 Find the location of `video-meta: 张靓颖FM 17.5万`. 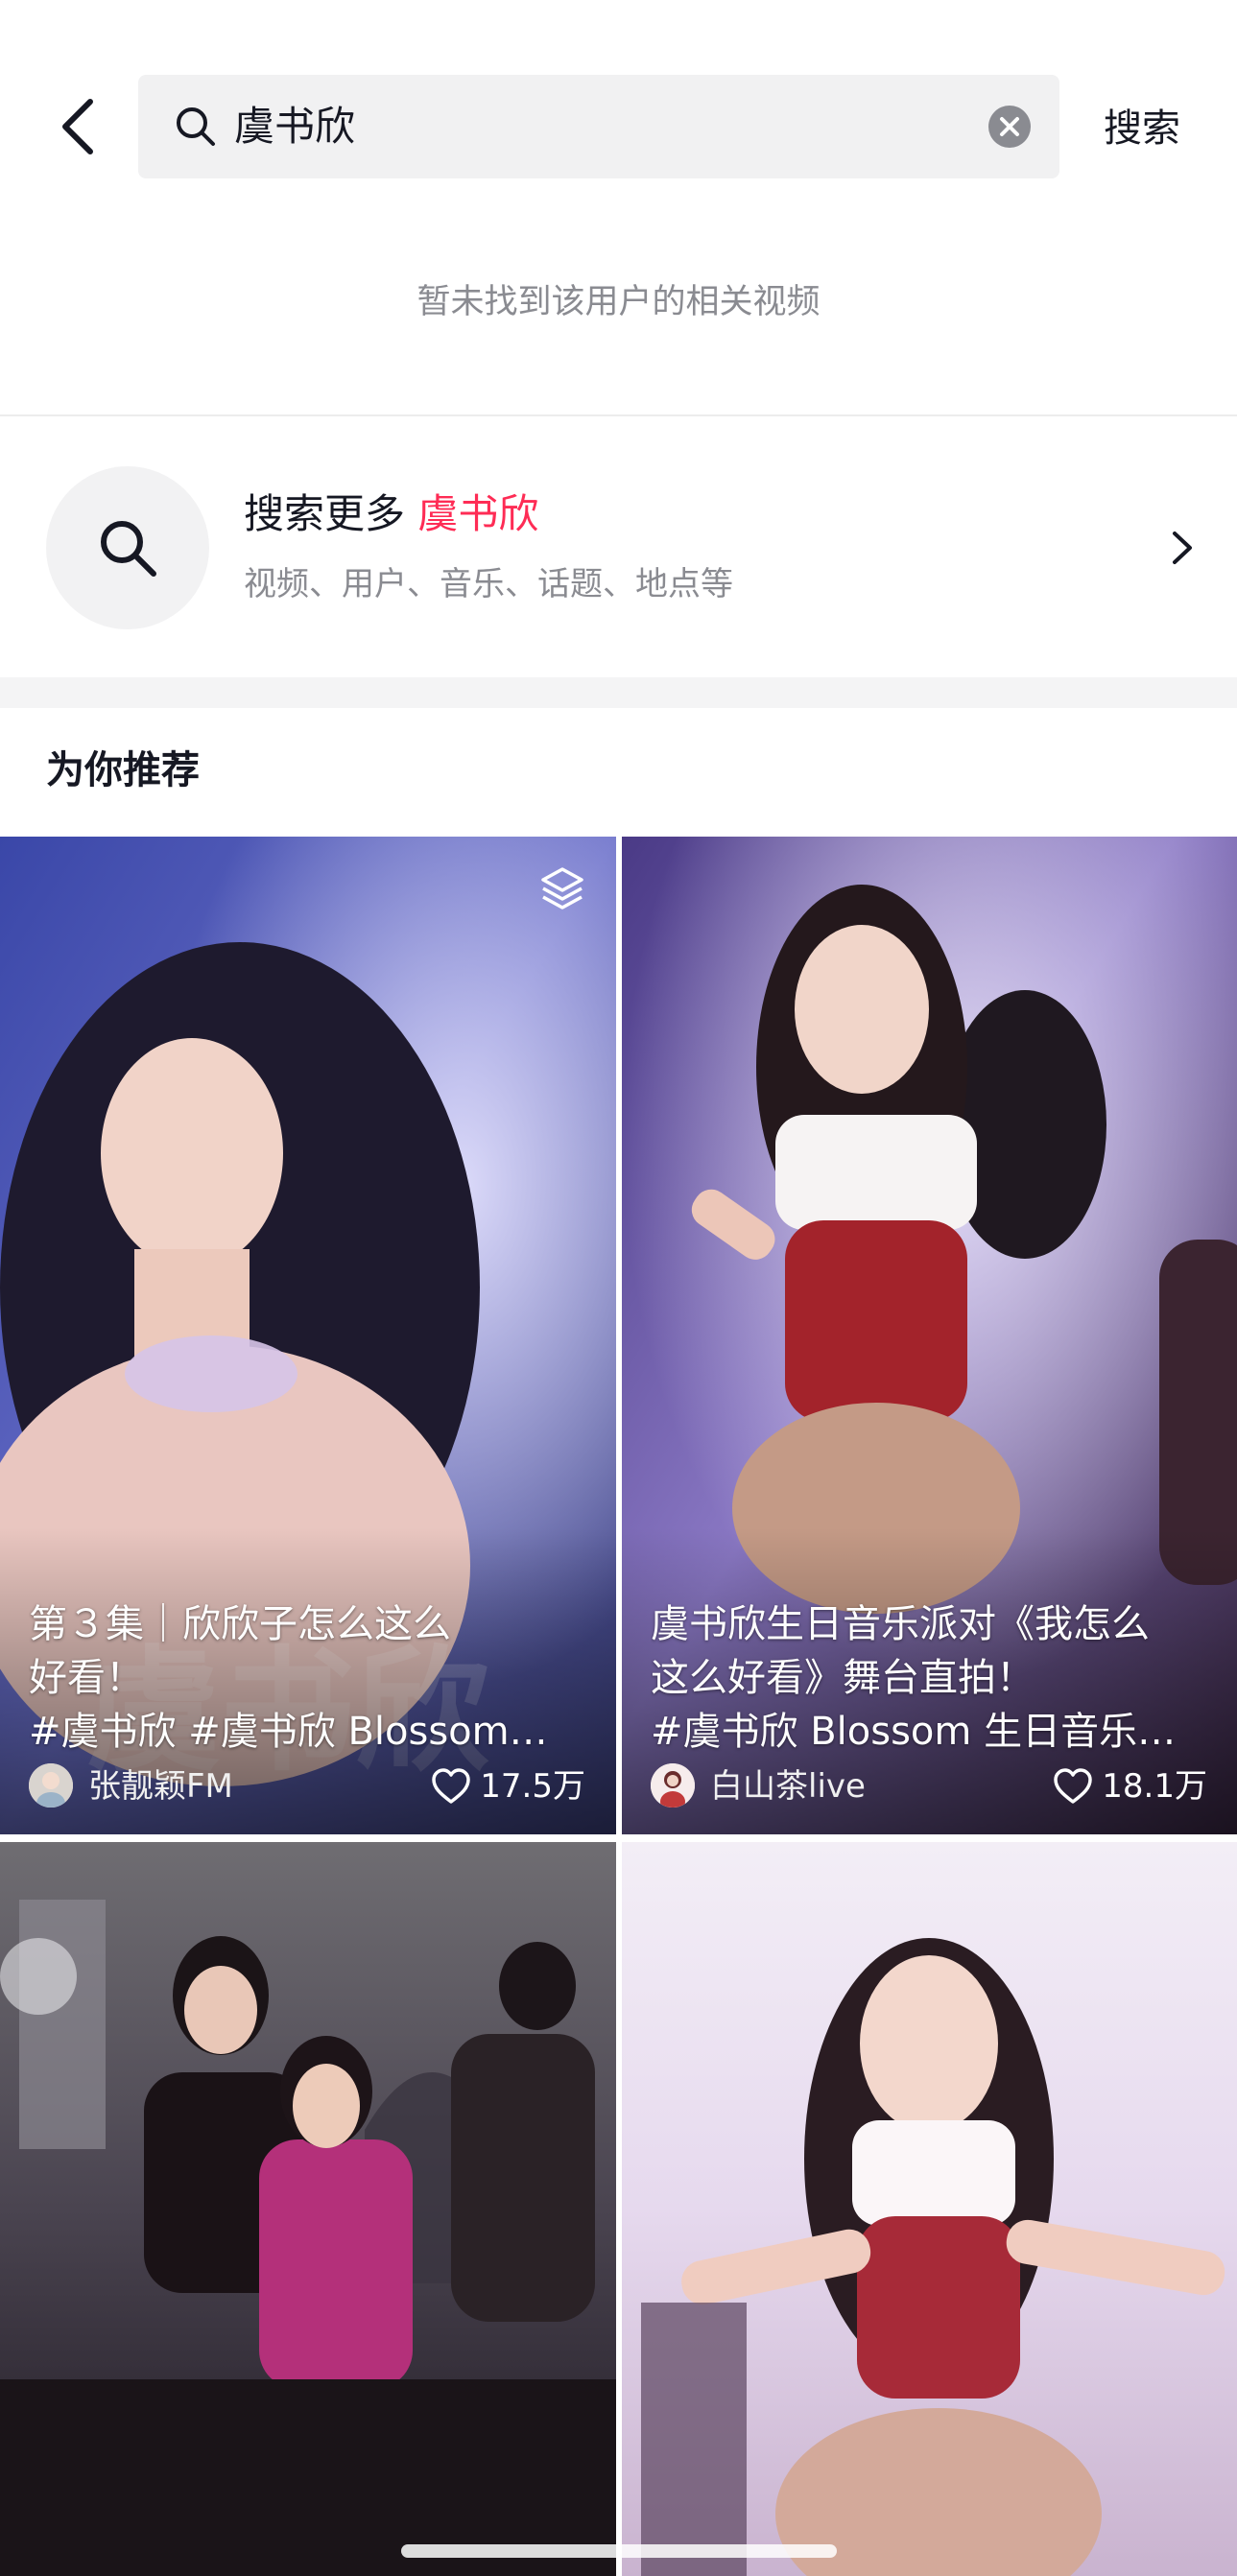

video-meta: 张靓颖FM 17.5万 is located at coordinates (307, 1787).